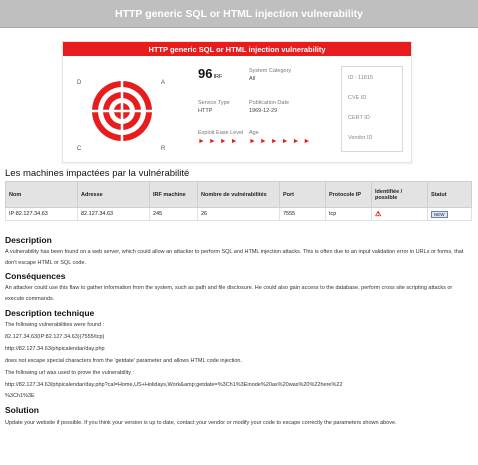 The image size is (478, 465). I want to click on cve-id-label: CVE ID, so click(357, 98).